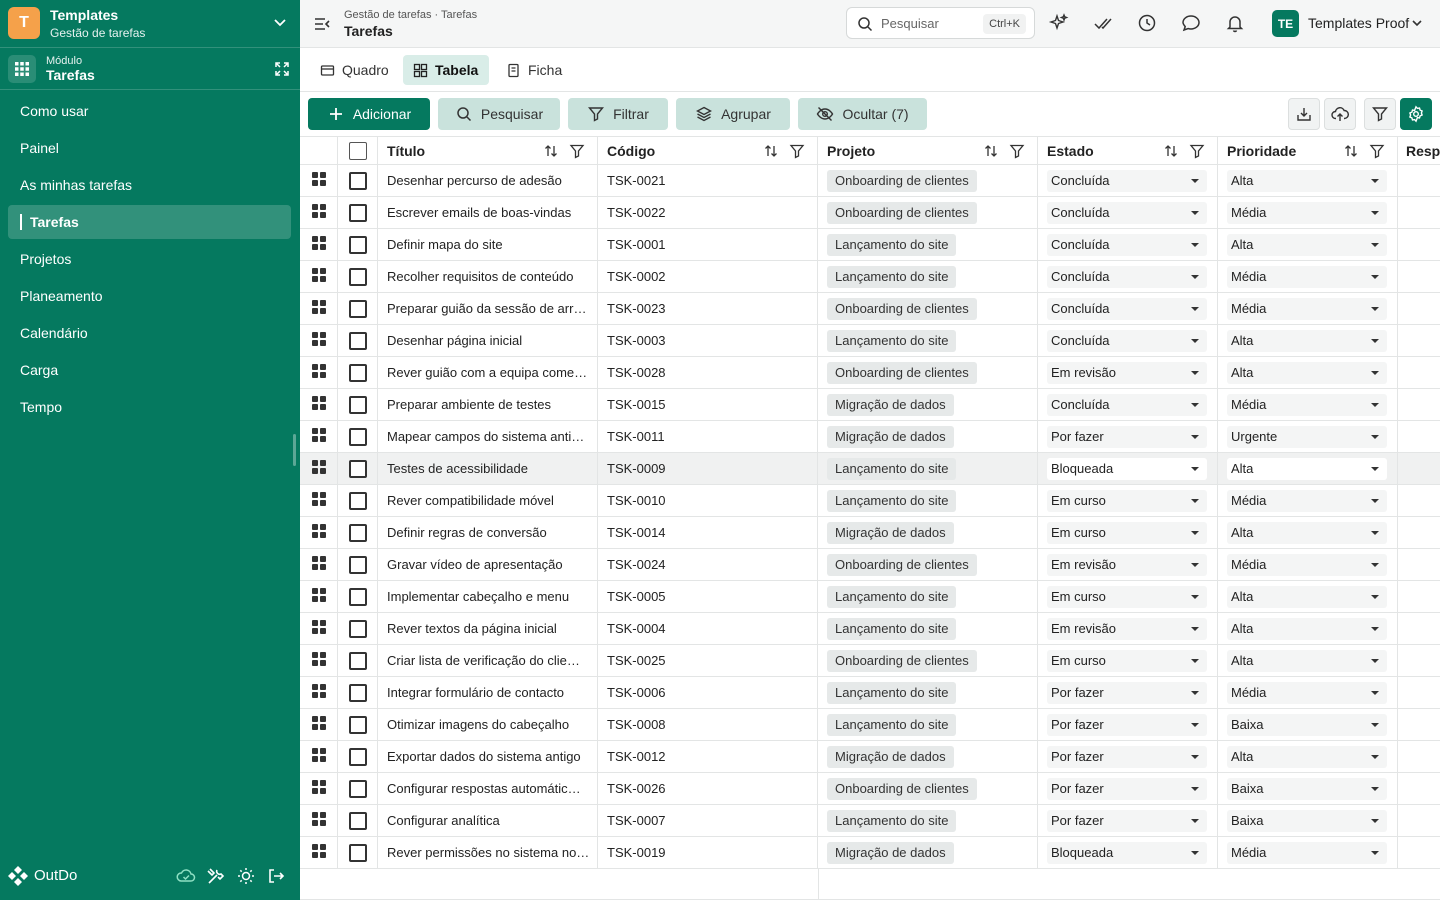  I want to click on cell-state: Em revisão, so click(1128, 564).